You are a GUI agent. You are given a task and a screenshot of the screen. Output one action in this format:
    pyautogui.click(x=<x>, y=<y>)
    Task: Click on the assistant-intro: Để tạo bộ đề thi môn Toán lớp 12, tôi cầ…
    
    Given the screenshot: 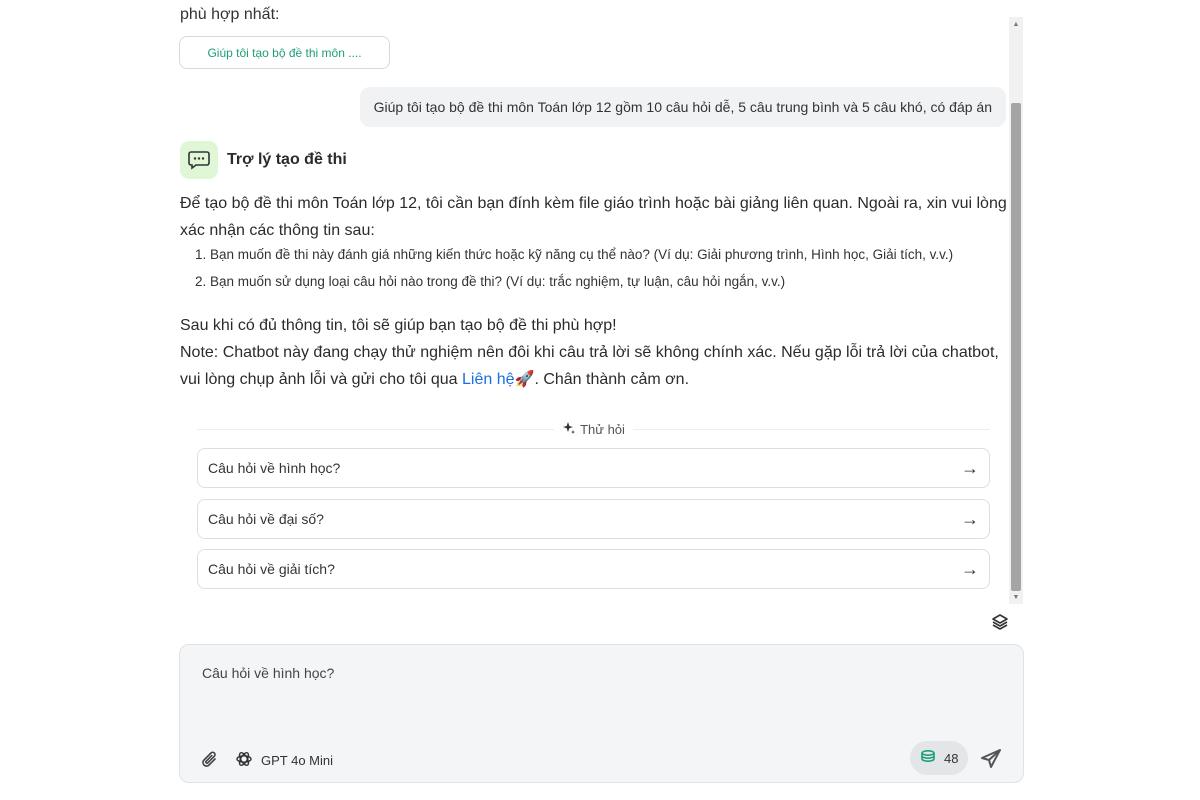 What is the action you would take?
    pyautogui.click(x=593, y=217)
    